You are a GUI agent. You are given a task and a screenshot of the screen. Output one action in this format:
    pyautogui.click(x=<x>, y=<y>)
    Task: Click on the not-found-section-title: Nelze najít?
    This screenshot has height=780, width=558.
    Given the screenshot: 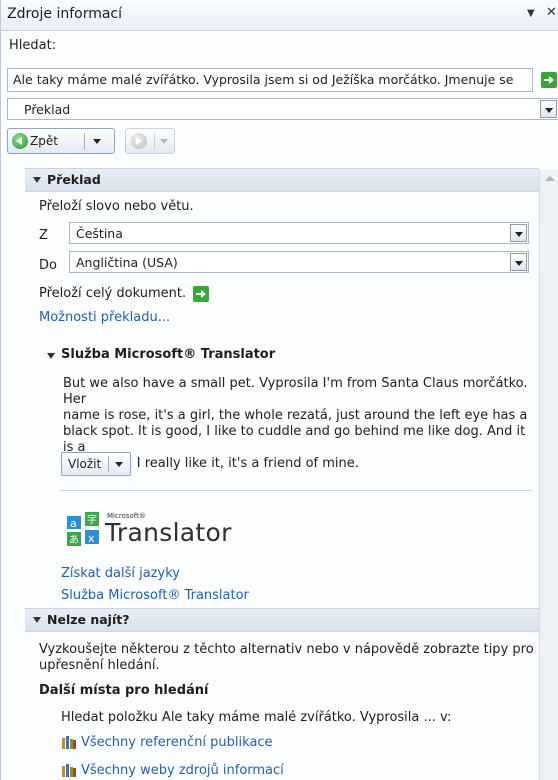 What is the action you would take?
    pyautogui.click(x=88, y=619)
    